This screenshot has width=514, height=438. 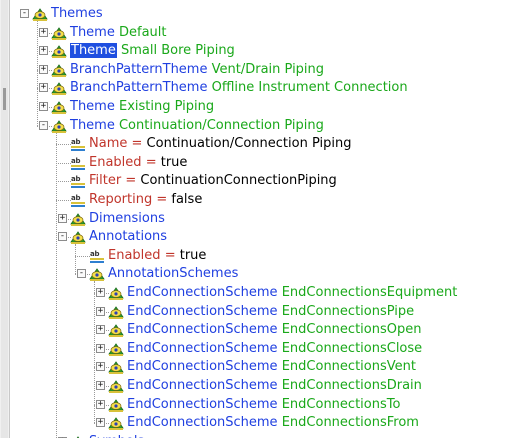 I want to click on tree-node: + EndConnectionScheme EndConnectionsPipe, so click(x=257, y=312).